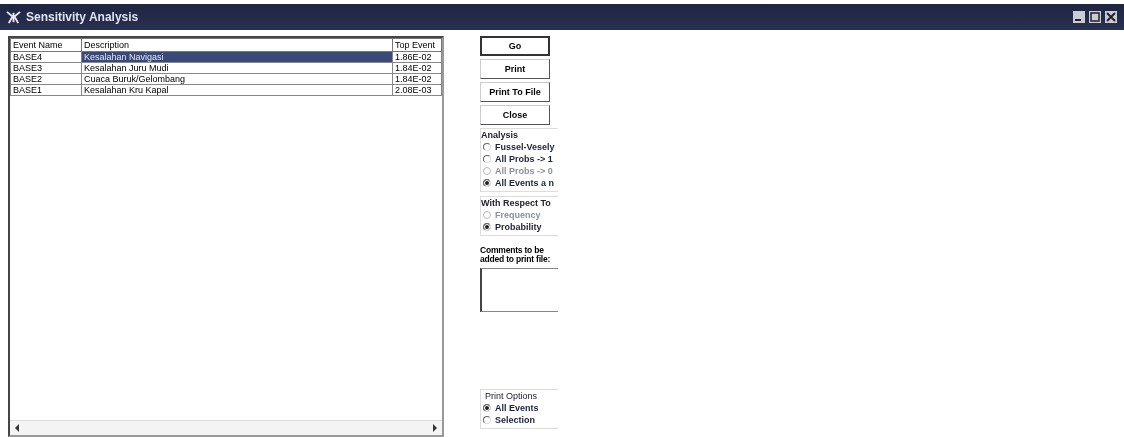 The image size is (1124, 437). What do you see at coordinates (237, 79) in the screenshot?
I see `table-cell: Cuaca Buruk/Gelombang` at bounding box center [237, 79].